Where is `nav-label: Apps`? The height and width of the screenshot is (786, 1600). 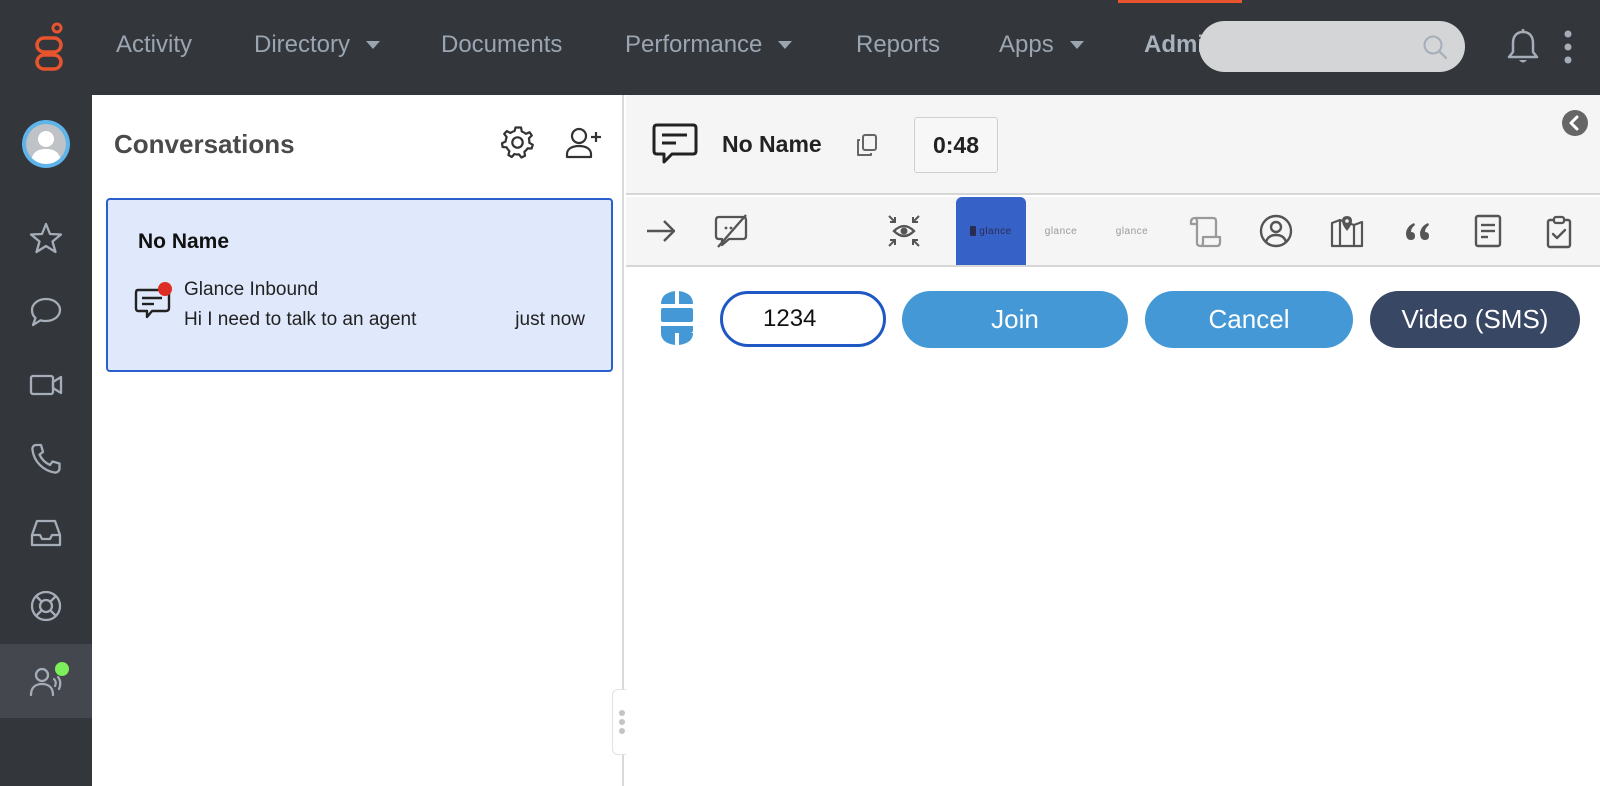 nav-label: Apps is located at coordinates (1026, 44).